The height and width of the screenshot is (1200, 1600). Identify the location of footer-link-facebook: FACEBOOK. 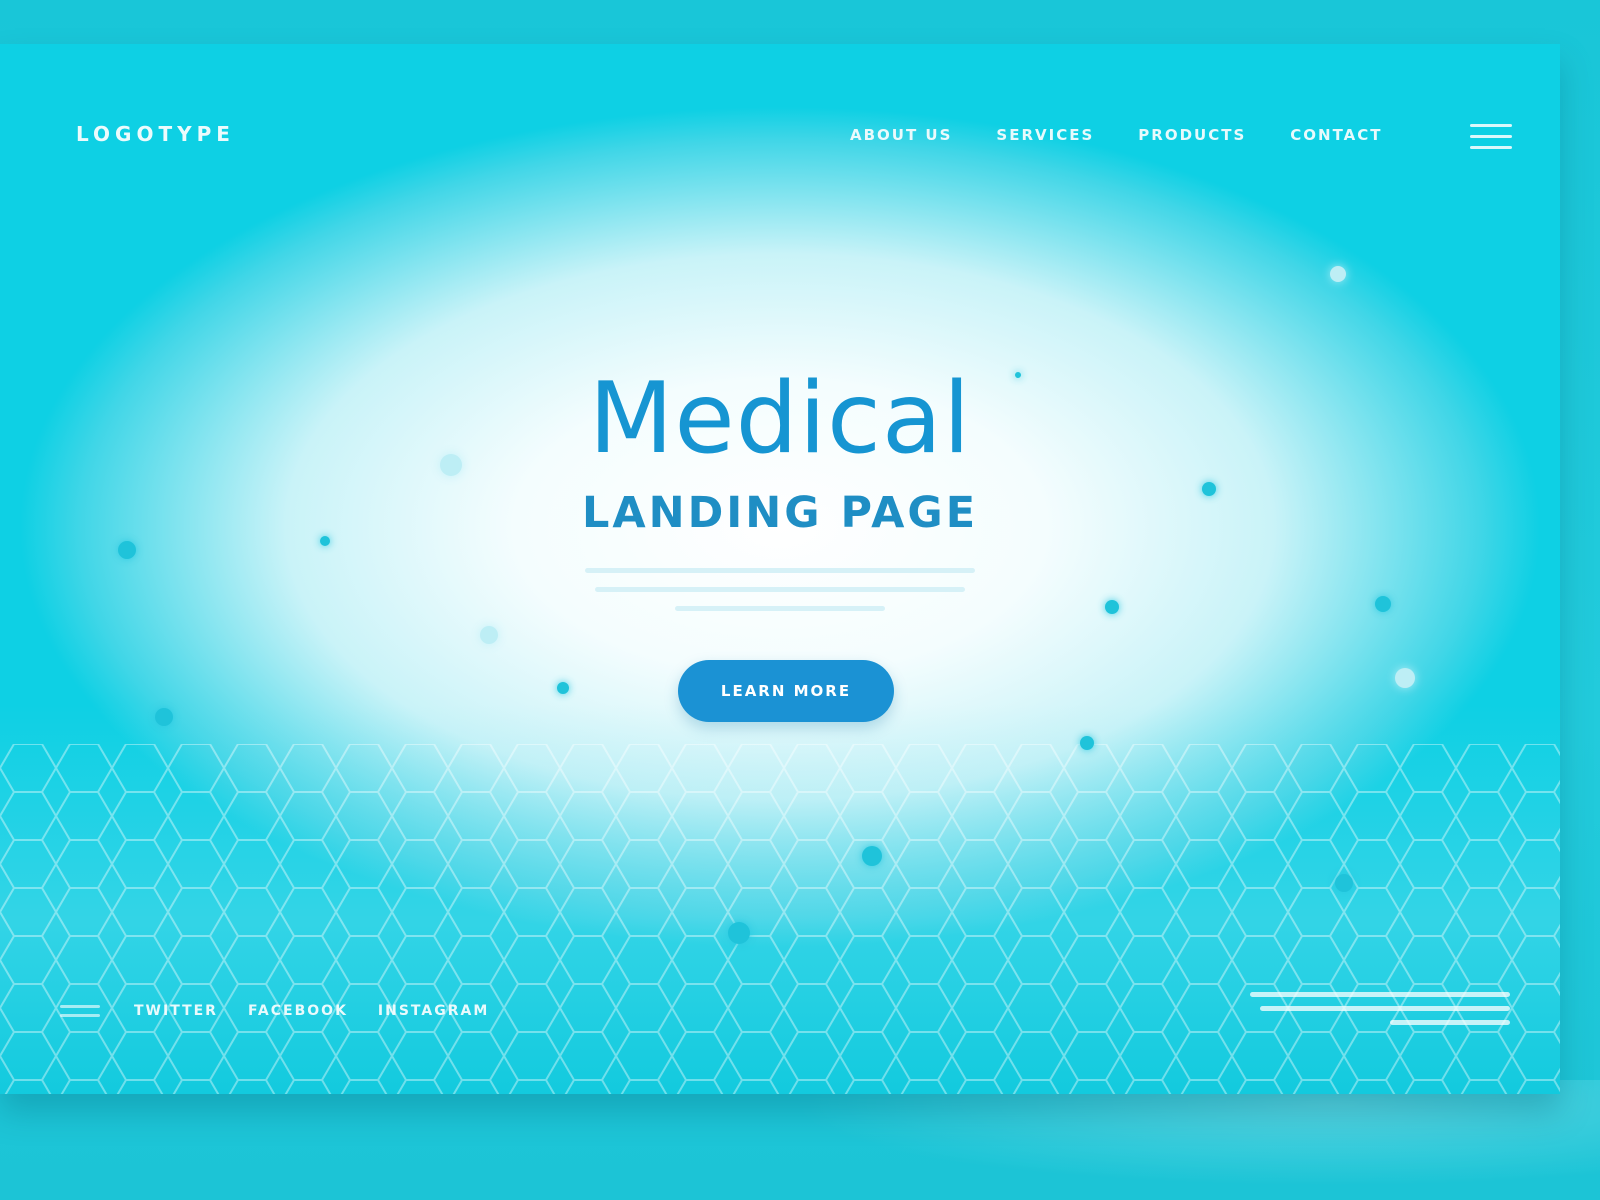
(298, 1011).